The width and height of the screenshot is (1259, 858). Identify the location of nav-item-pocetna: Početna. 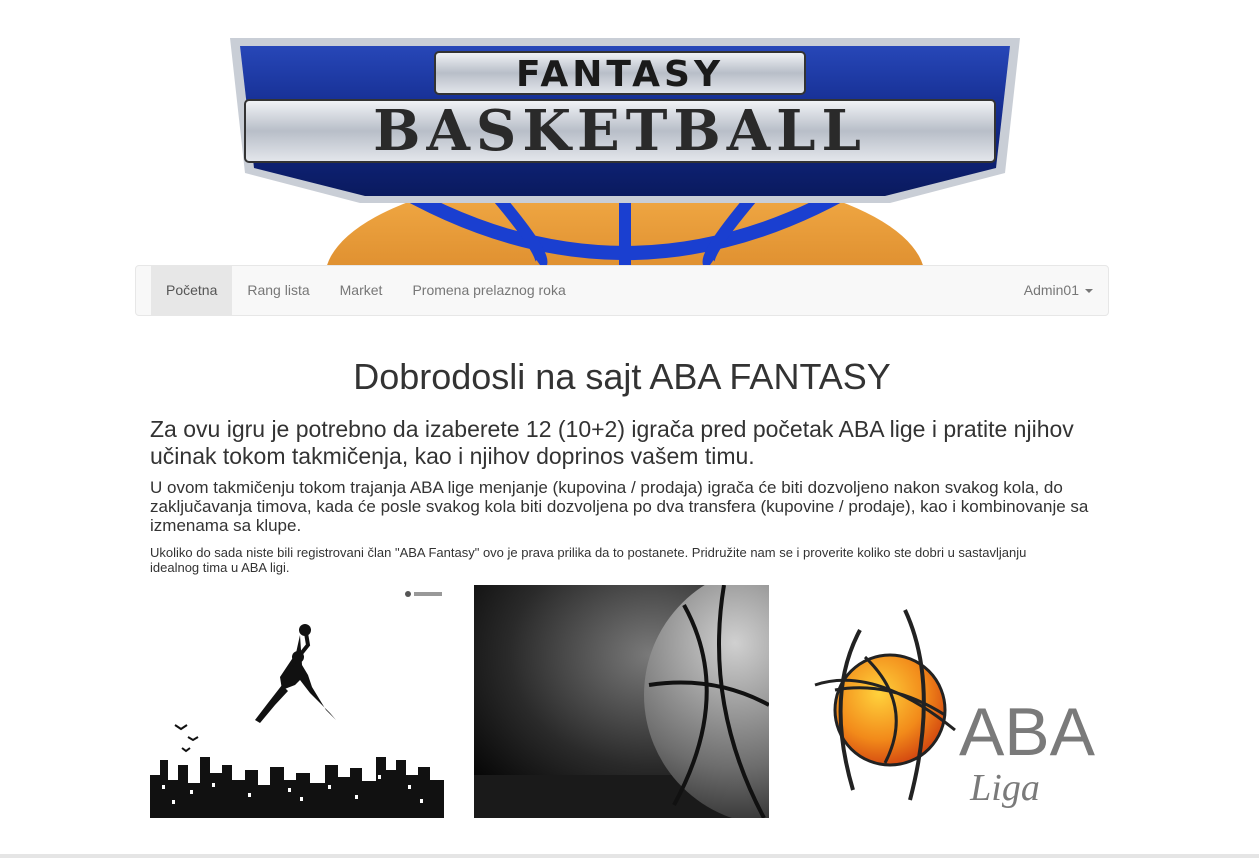
(192, 290).